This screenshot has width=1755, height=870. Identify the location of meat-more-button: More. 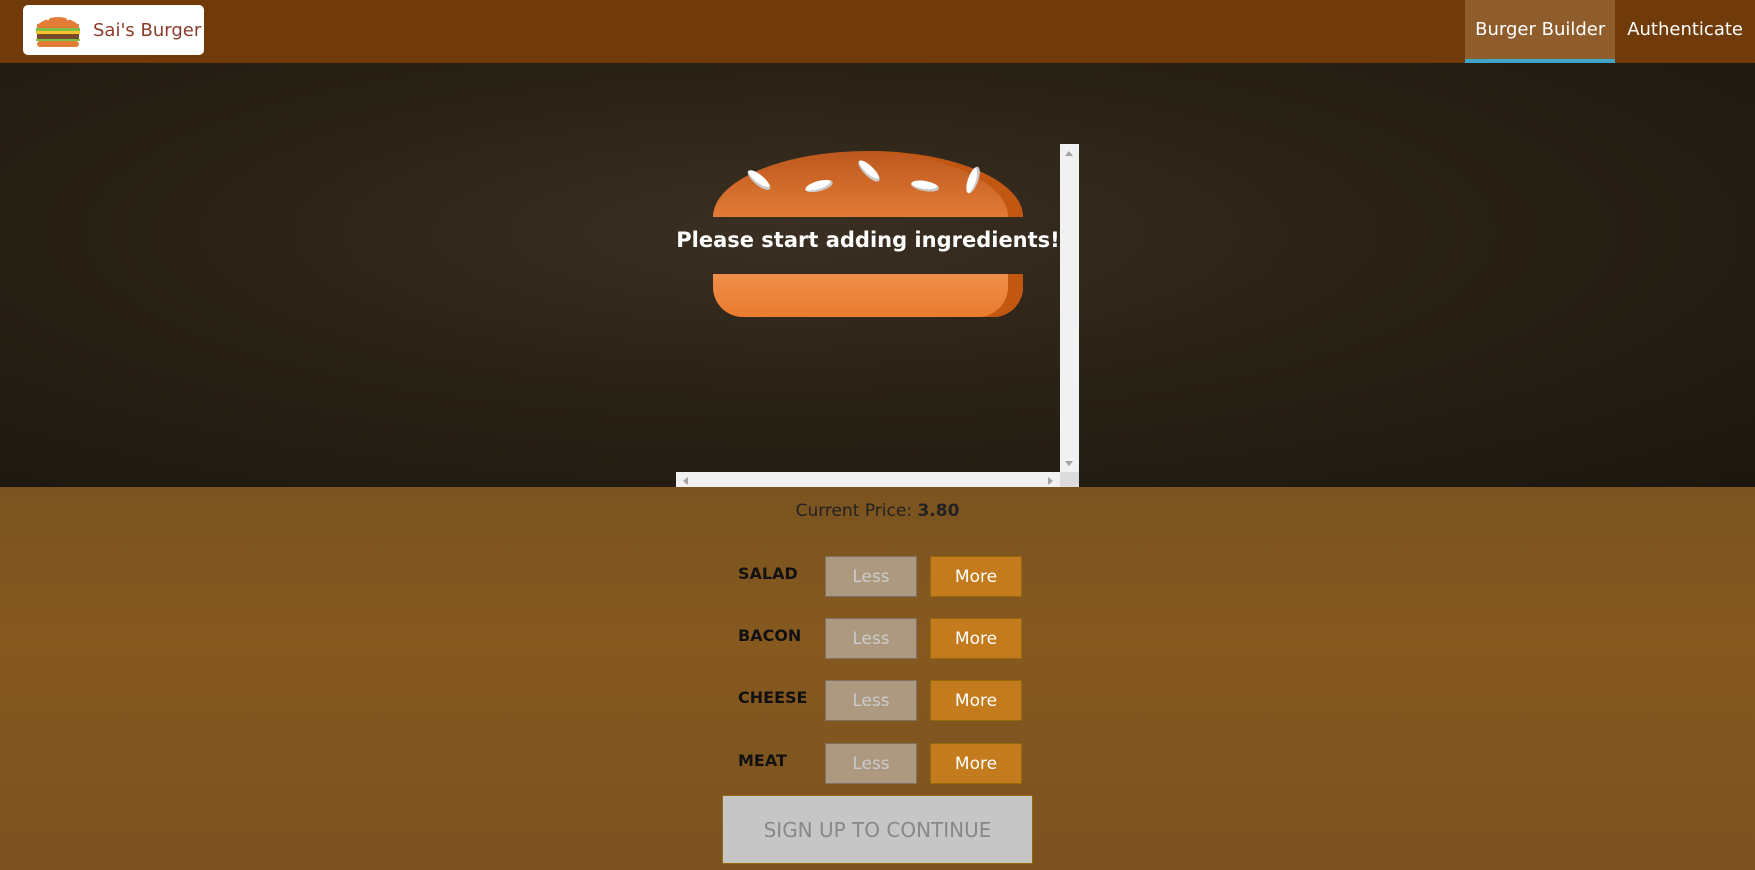
(976, 763).